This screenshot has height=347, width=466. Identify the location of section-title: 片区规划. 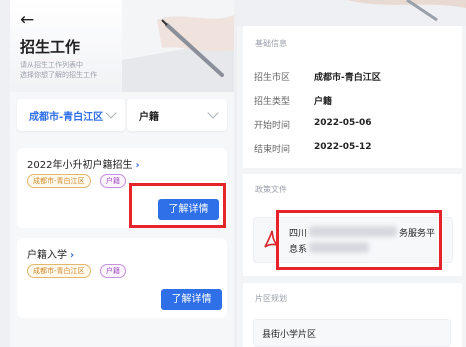
(271, 298).